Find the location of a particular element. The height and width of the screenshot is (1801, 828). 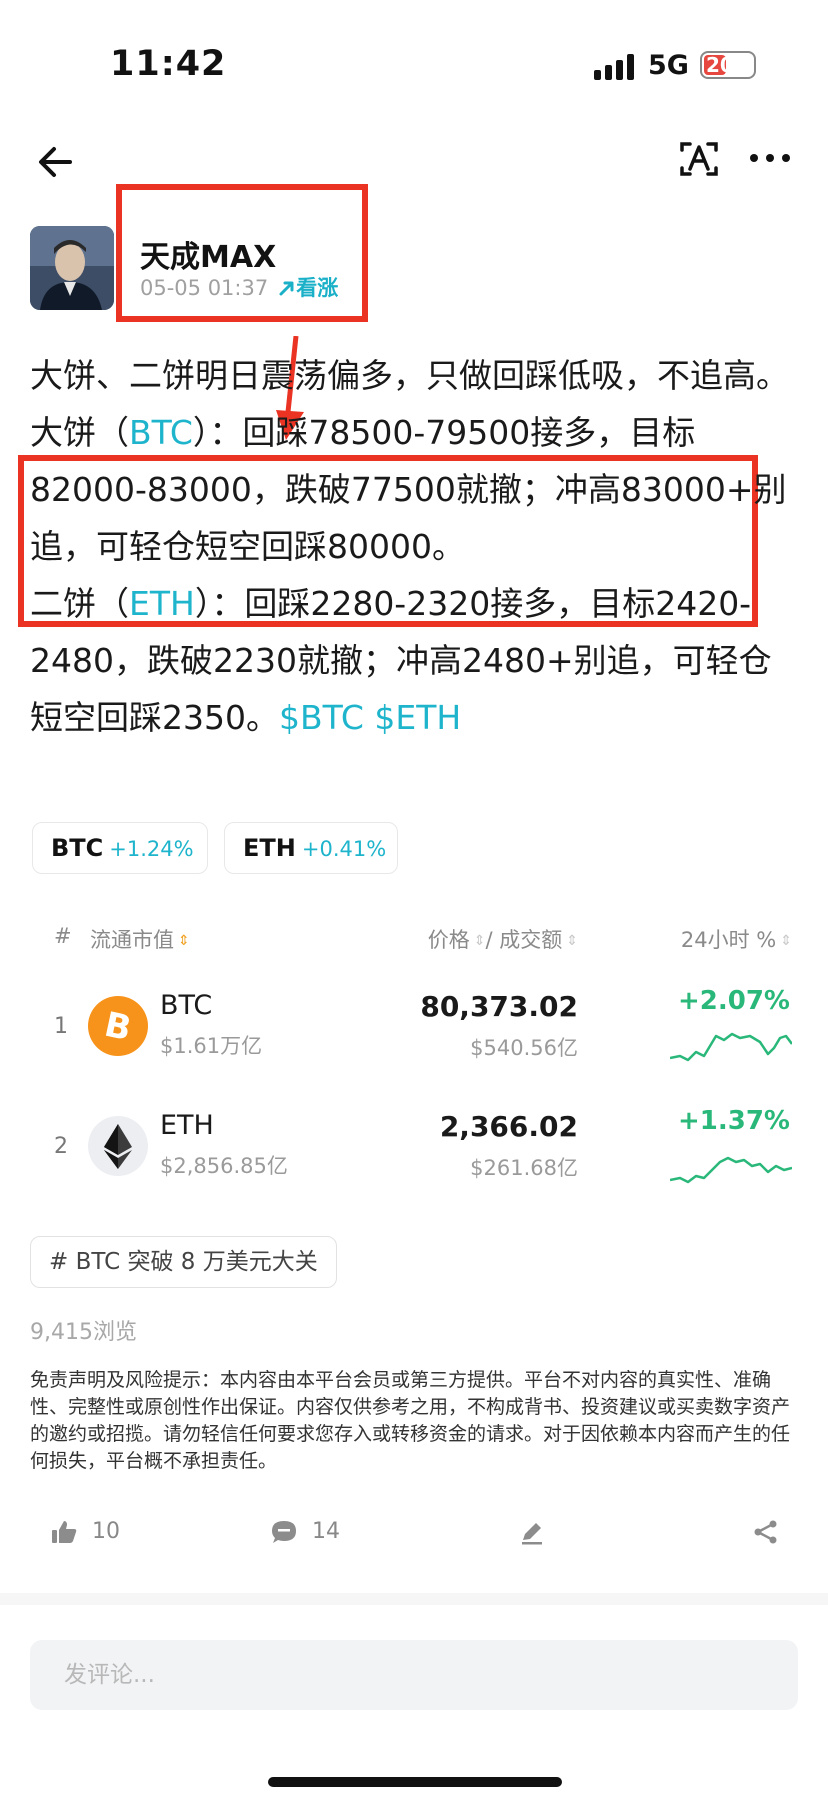

network-type: 5G is located at coordinates (668, 65).